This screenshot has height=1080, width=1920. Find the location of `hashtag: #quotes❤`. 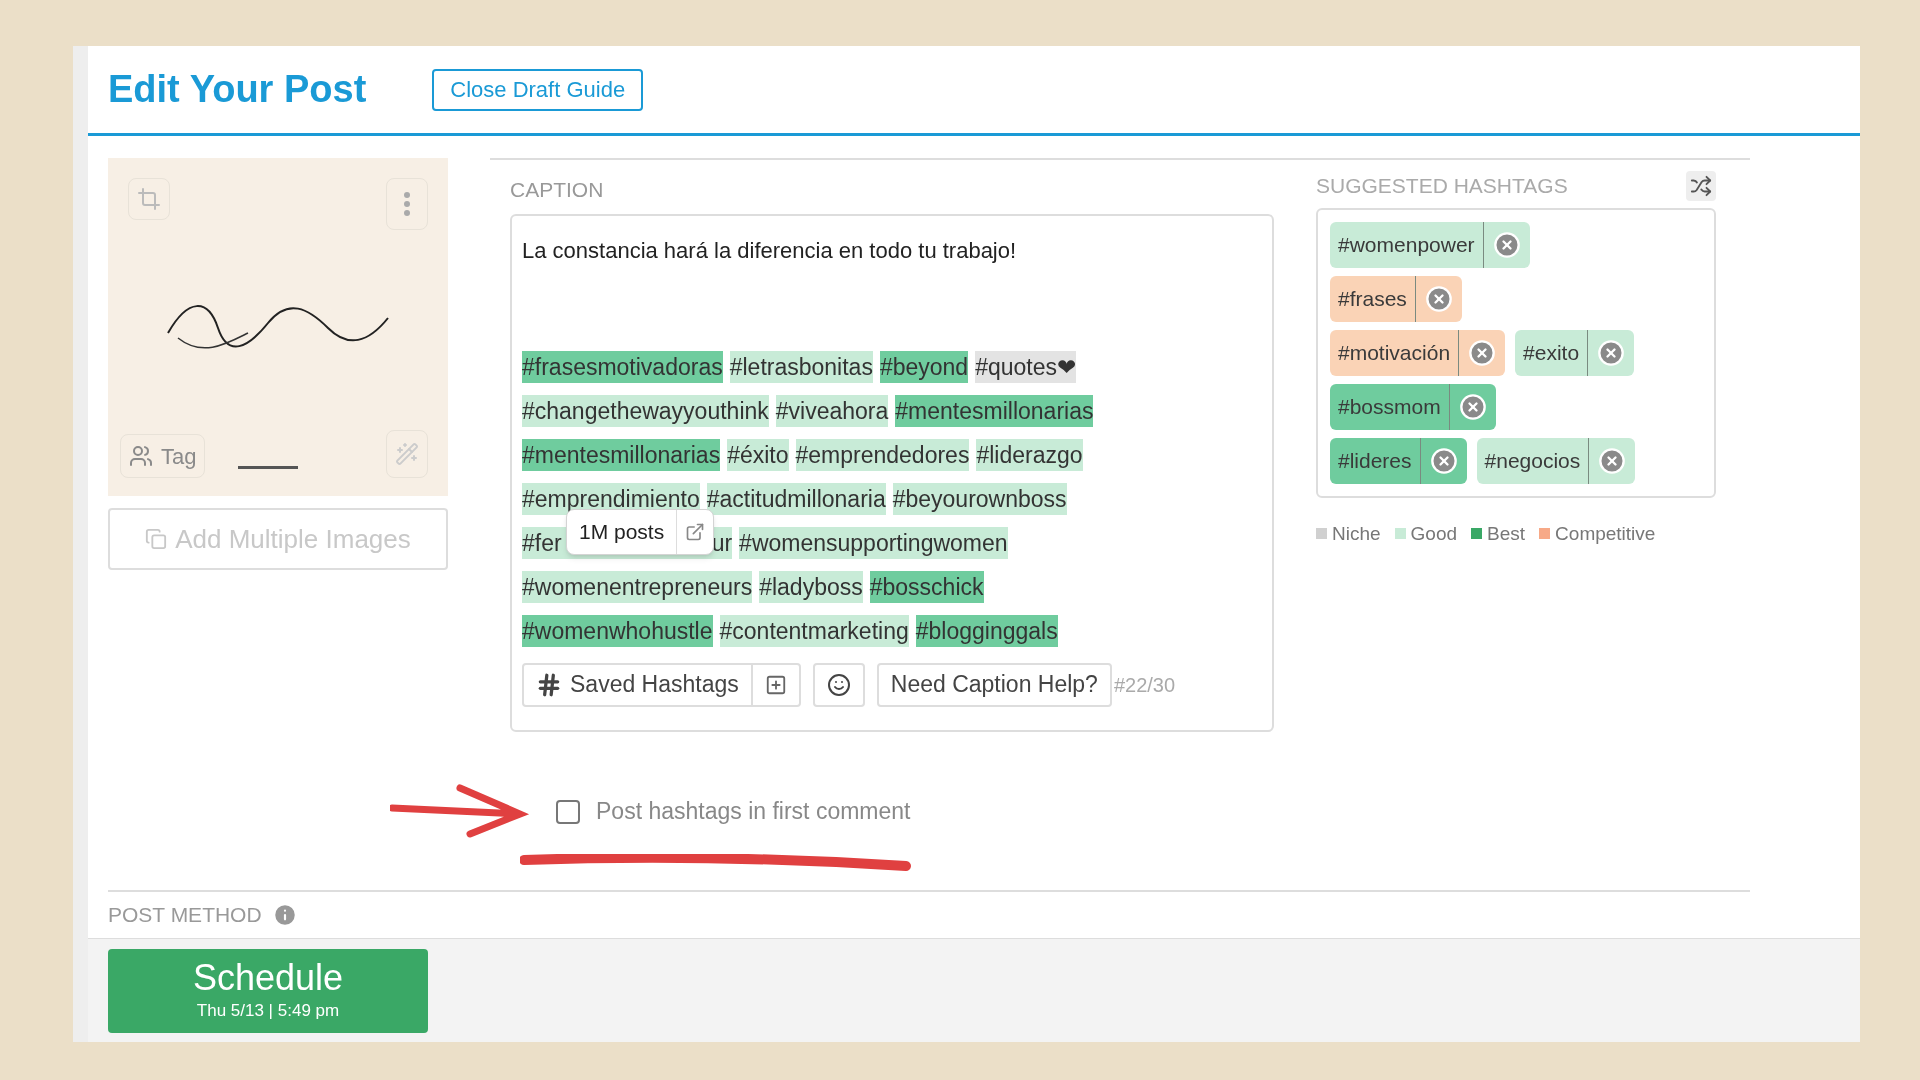

hashtag: #quotes❤ is located at coordinates (1025, 366).